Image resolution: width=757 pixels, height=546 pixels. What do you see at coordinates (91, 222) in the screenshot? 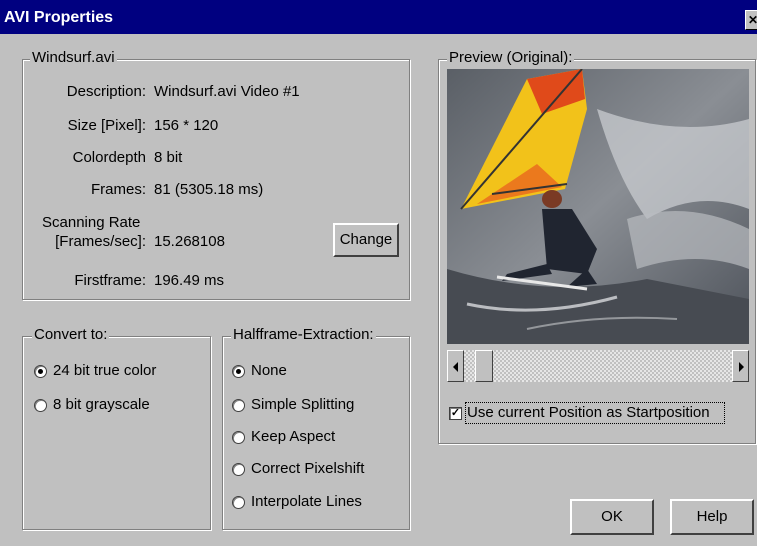
I see `scanning-rate-label-line1: Scanning Rate` at bounding box center [91, 222].